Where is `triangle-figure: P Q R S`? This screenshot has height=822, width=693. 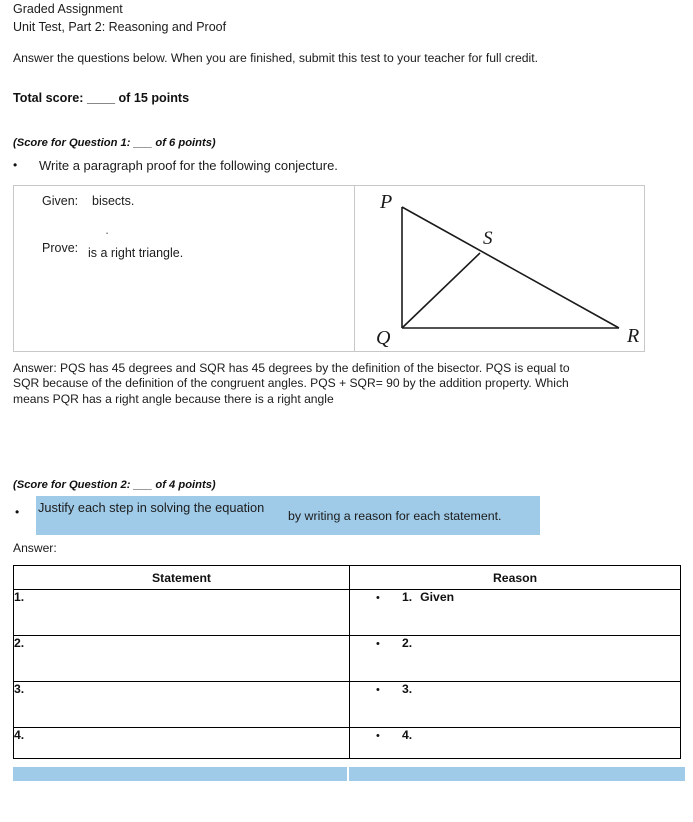
triangle-figure: P Q R S is located at coordinates (499, 268).